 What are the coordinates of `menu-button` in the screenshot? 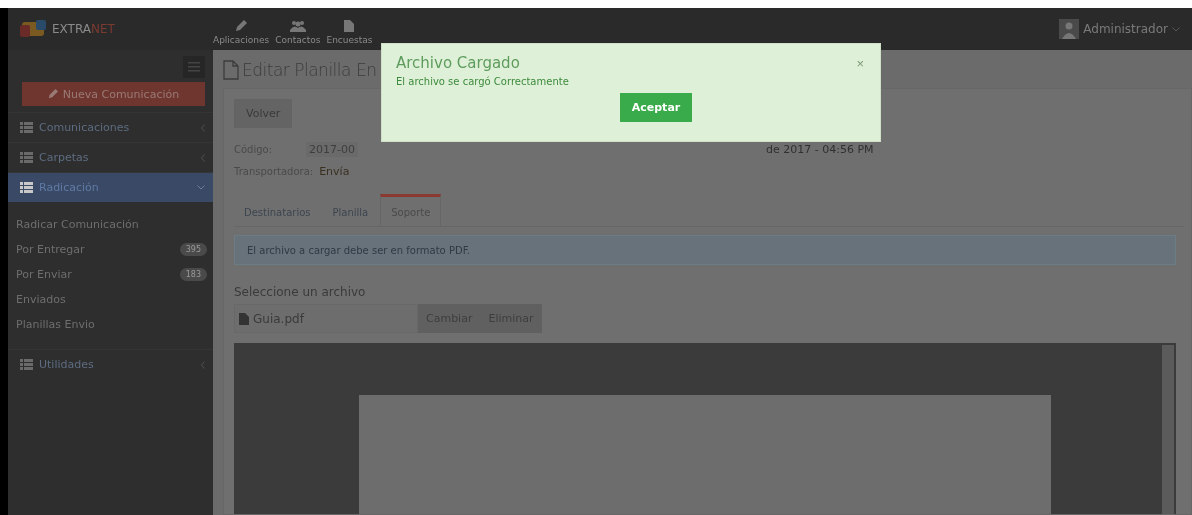 It's located at (194, 67).